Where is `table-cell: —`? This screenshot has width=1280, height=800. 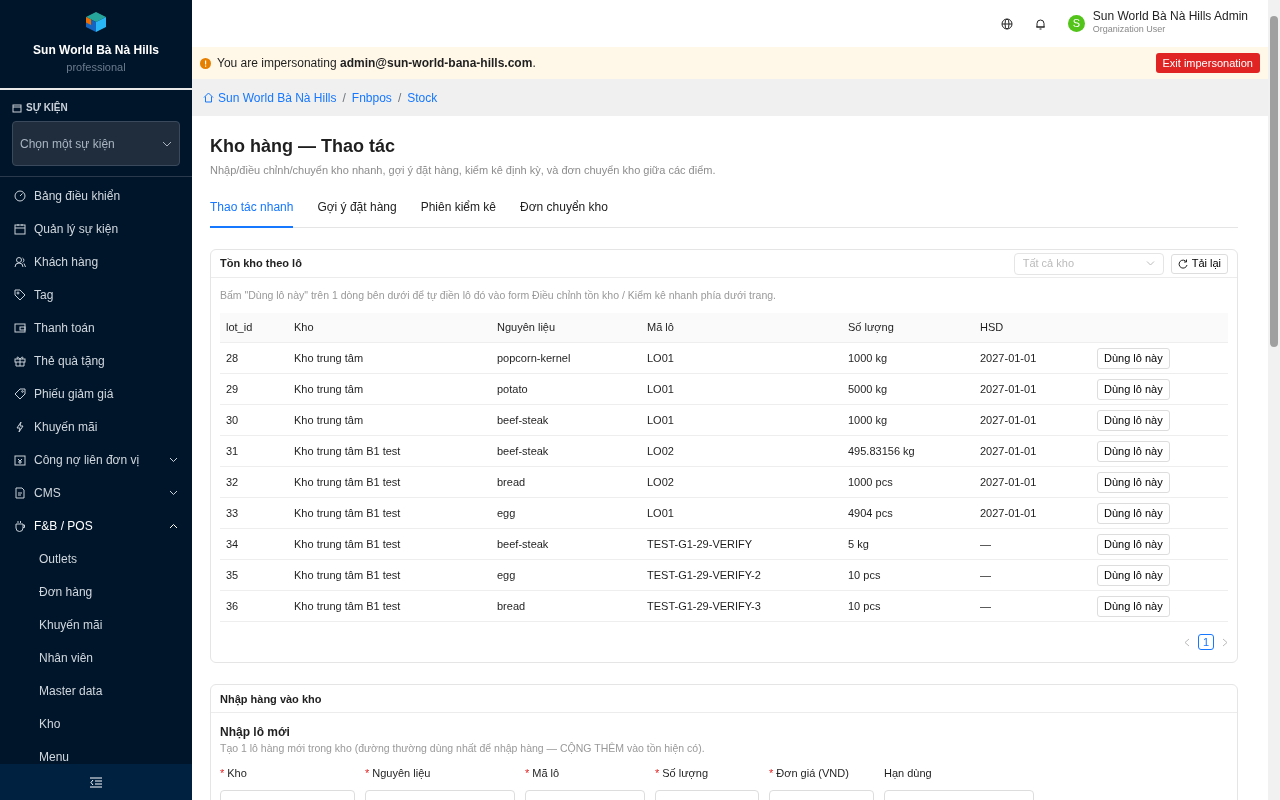
table-cell: — is located at coordinates (1032, 544).